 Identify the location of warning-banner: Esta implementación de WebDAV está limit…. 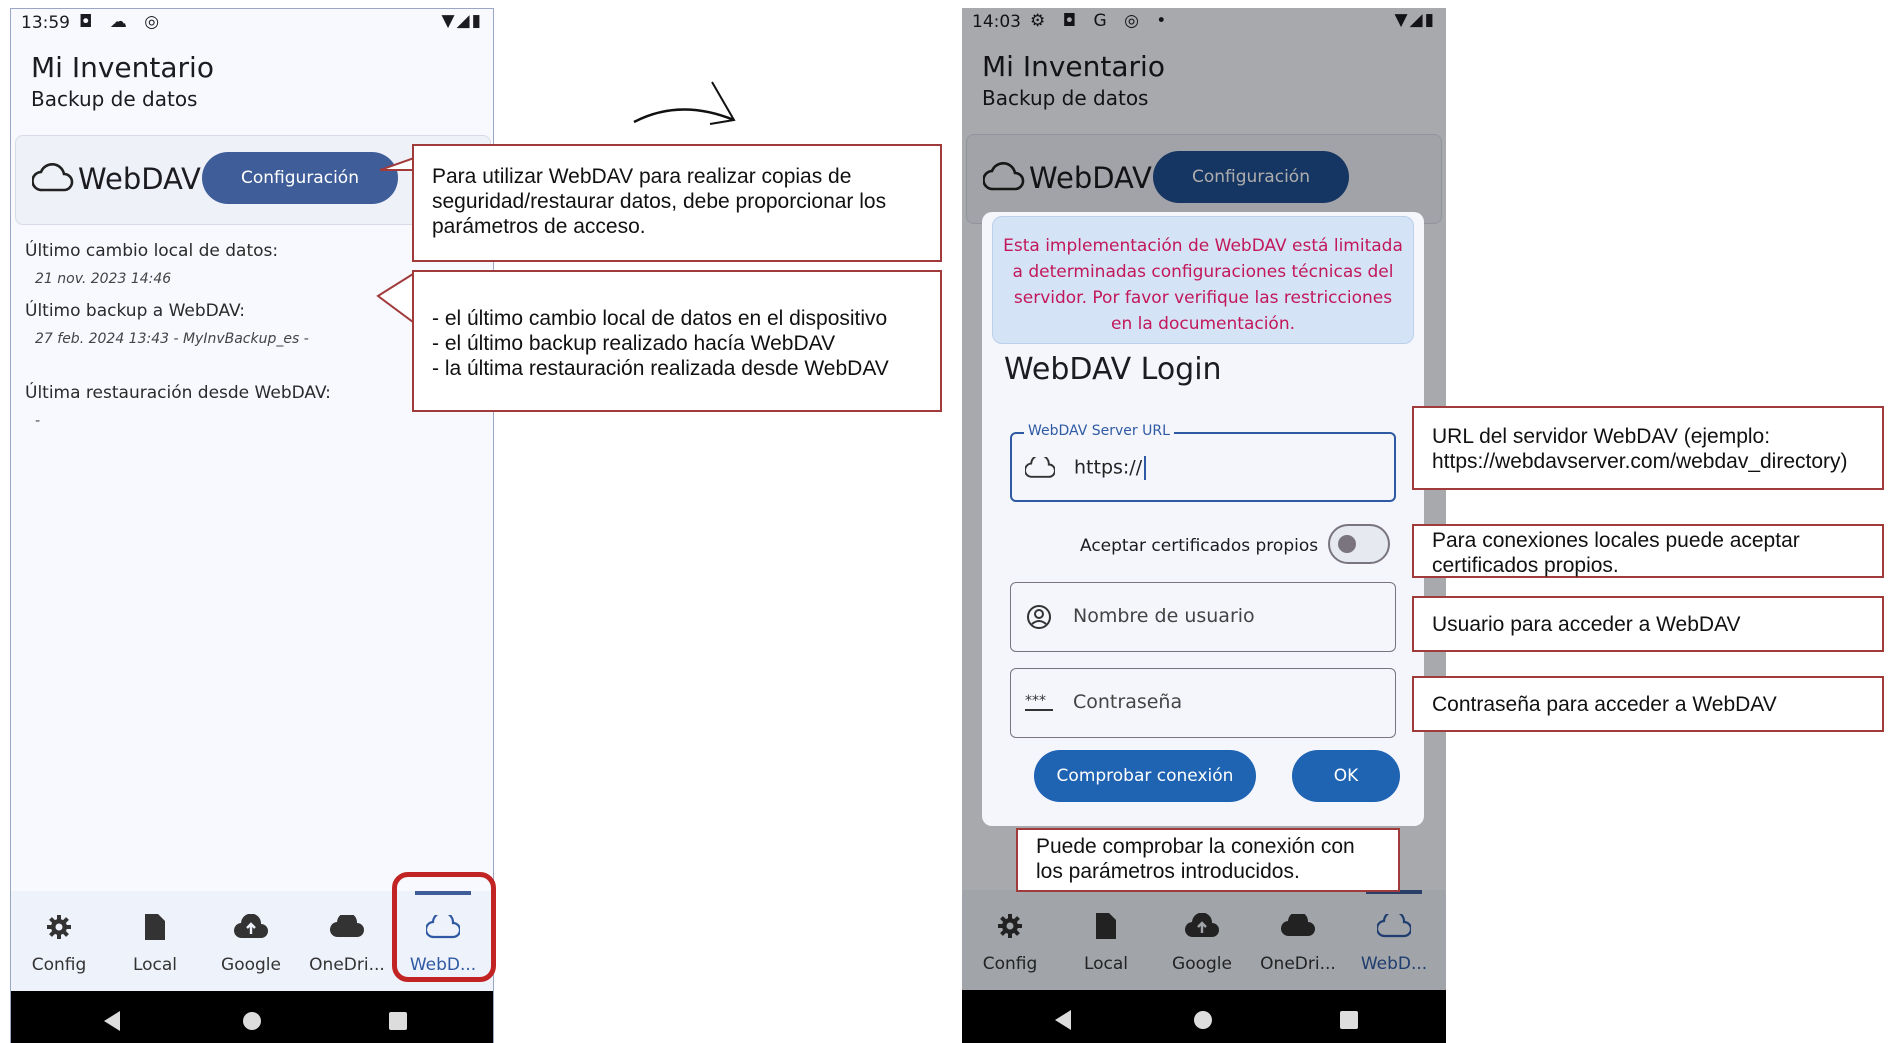
(1203, 280).